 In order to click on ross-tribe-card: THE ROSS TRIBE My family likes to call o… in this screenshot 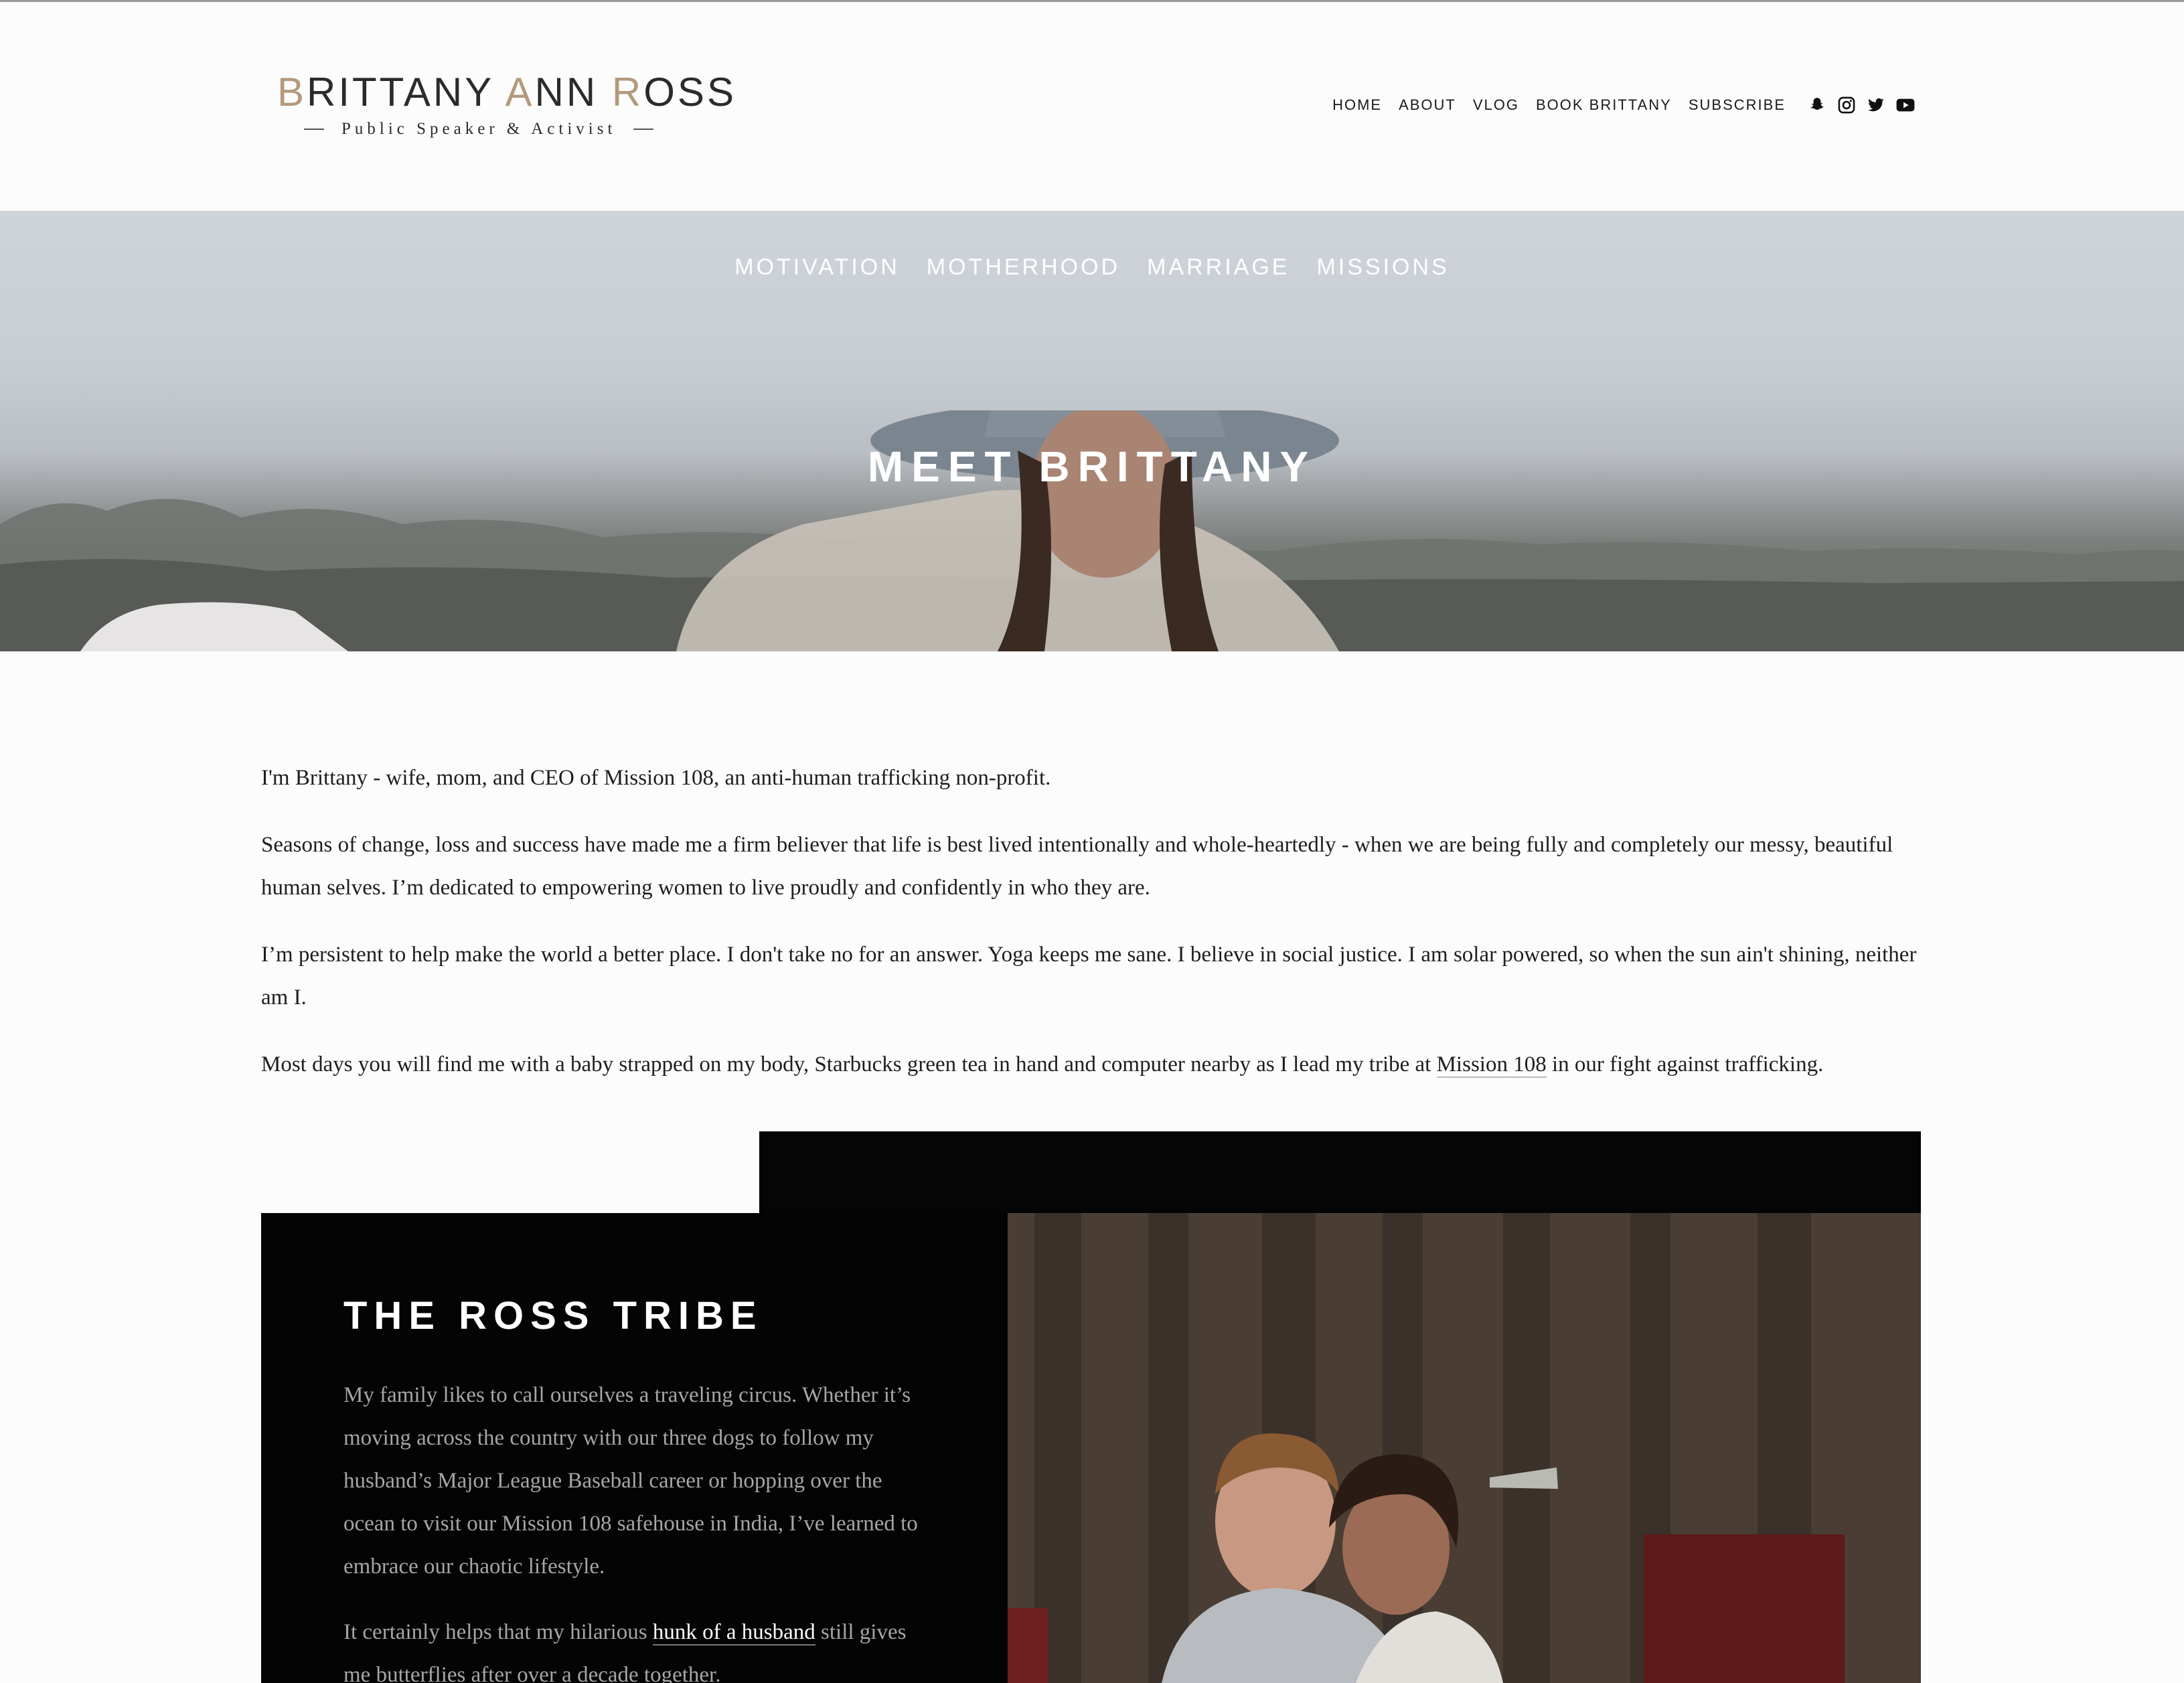, I will do `click(634, 1448)`.